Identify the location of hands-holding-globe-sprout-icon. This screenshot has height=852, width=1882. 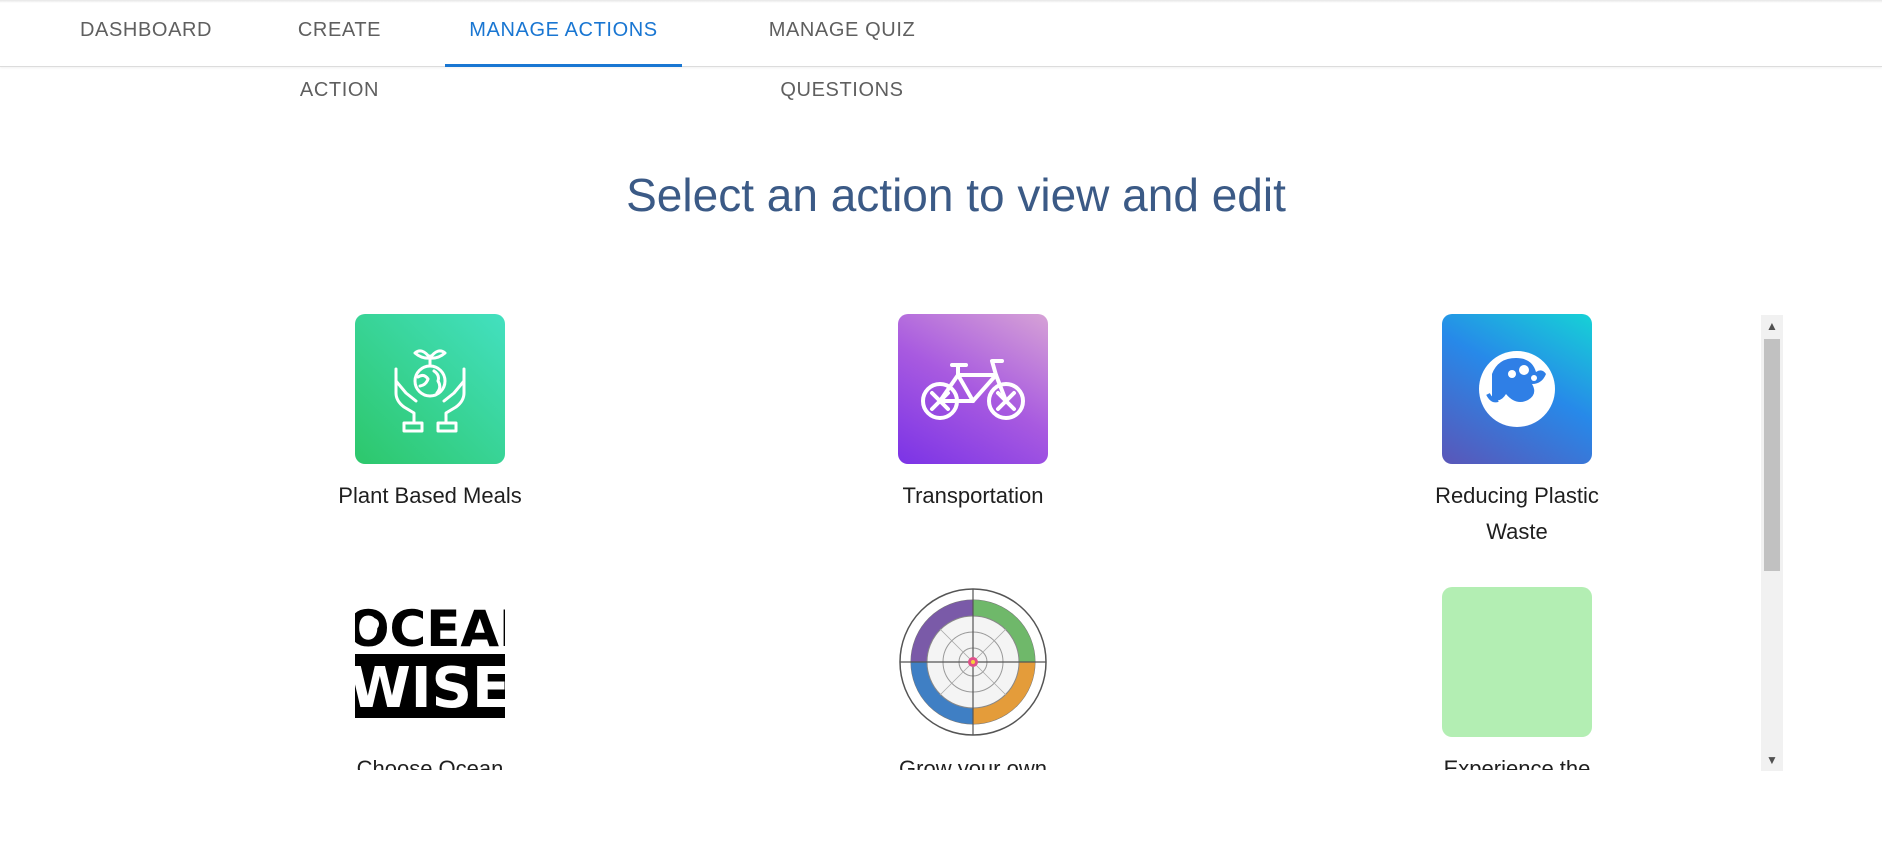
(430, 389).